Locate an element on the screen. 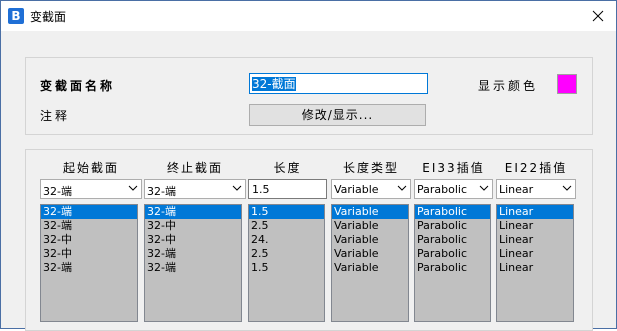  start-section-combo: 32-端 is located at coordinates (91, 189).